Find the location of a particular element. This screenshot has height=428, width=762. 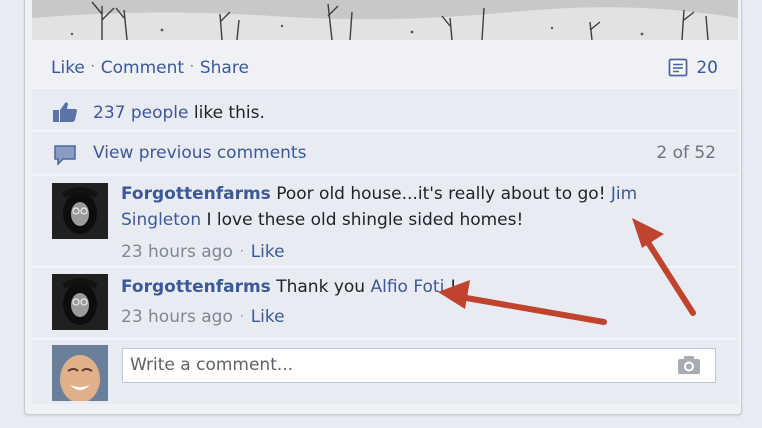

likes-row: 237 people like this. is located at coordinates (385, 111).